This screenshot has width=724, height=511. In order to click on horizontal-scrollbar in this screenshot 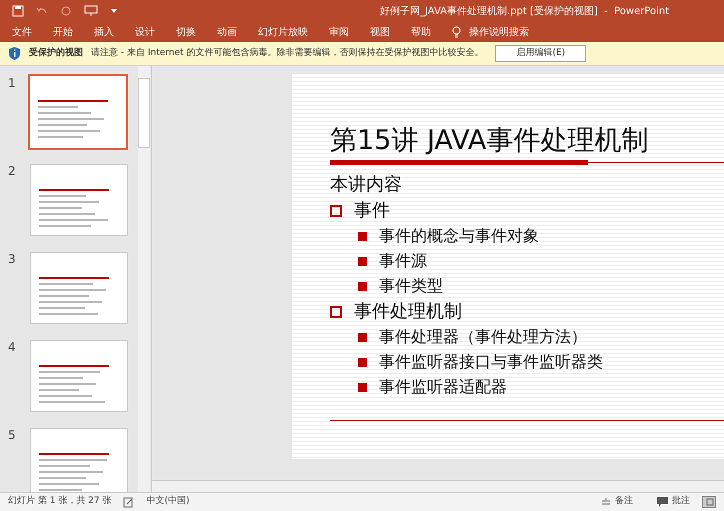, I will do `click(438, 486)`.